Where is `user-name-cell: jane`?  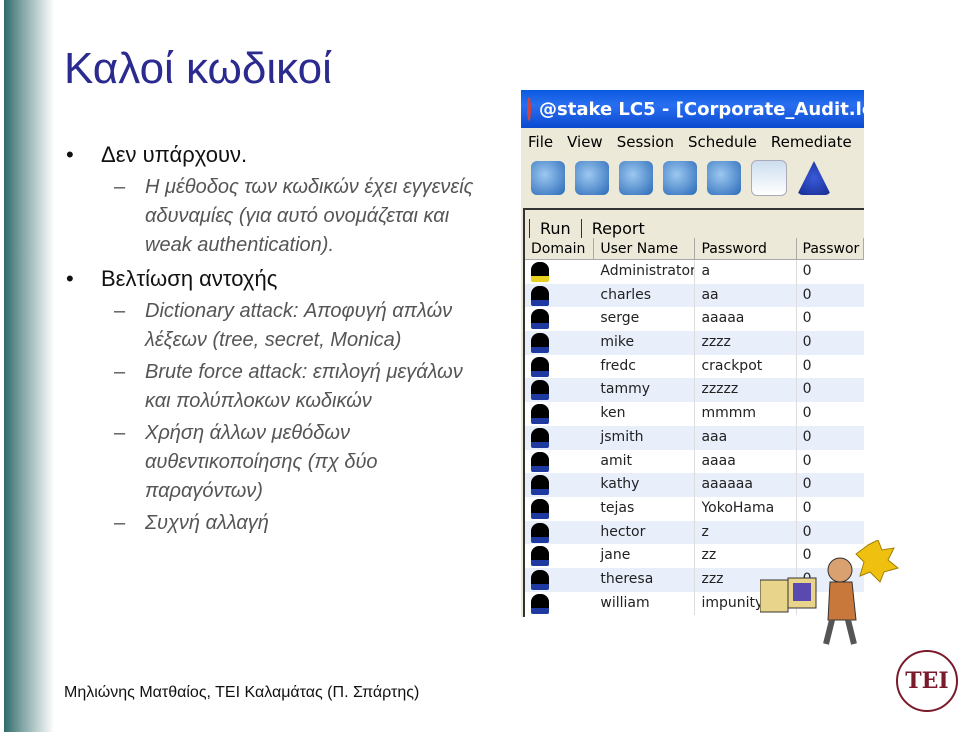
user-name-cell: jane is located at coordinates (645, 556).